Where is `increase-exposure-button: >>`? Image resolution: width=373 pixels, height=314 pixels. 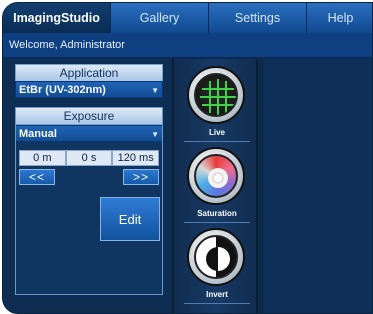
increase-exposure-button: >> is located at coordinates (141, 177).